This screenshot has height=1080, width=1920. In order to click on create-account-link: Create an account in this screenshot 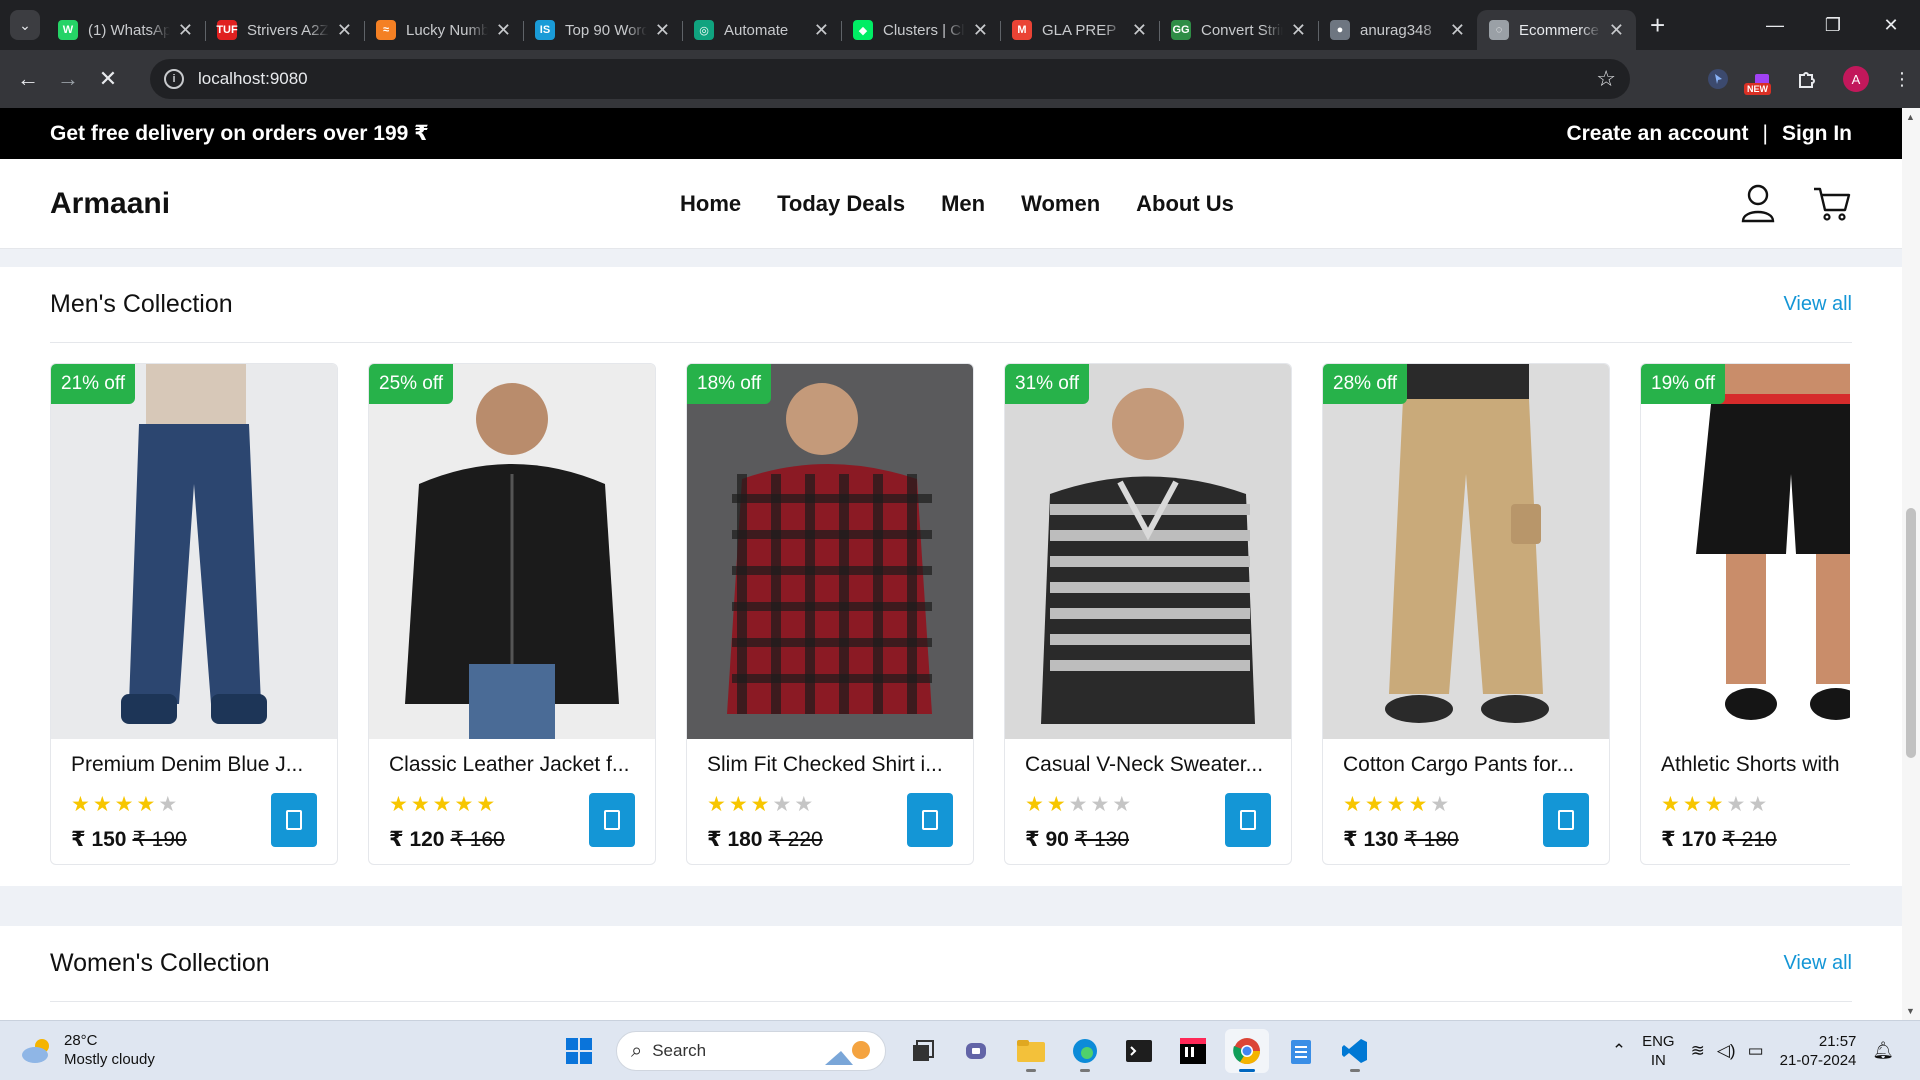, I will do `click(1657, 134)`.